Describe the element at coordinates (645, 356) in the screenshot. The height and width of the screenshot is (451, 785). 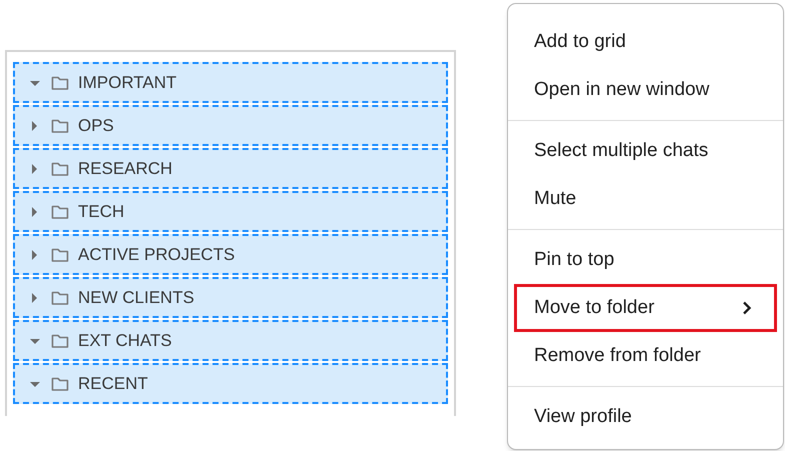
I see `menu-item: Remove from folder` at that location.